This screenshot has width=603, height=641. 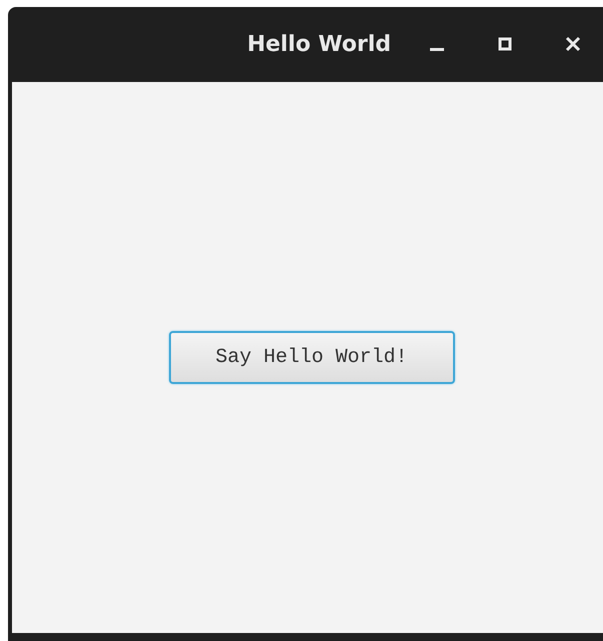 What do you see at coordinates (311, 357) in the screenshot?
I see `say-hello-button: Say Hello World!` at bounding box center [311, 357].